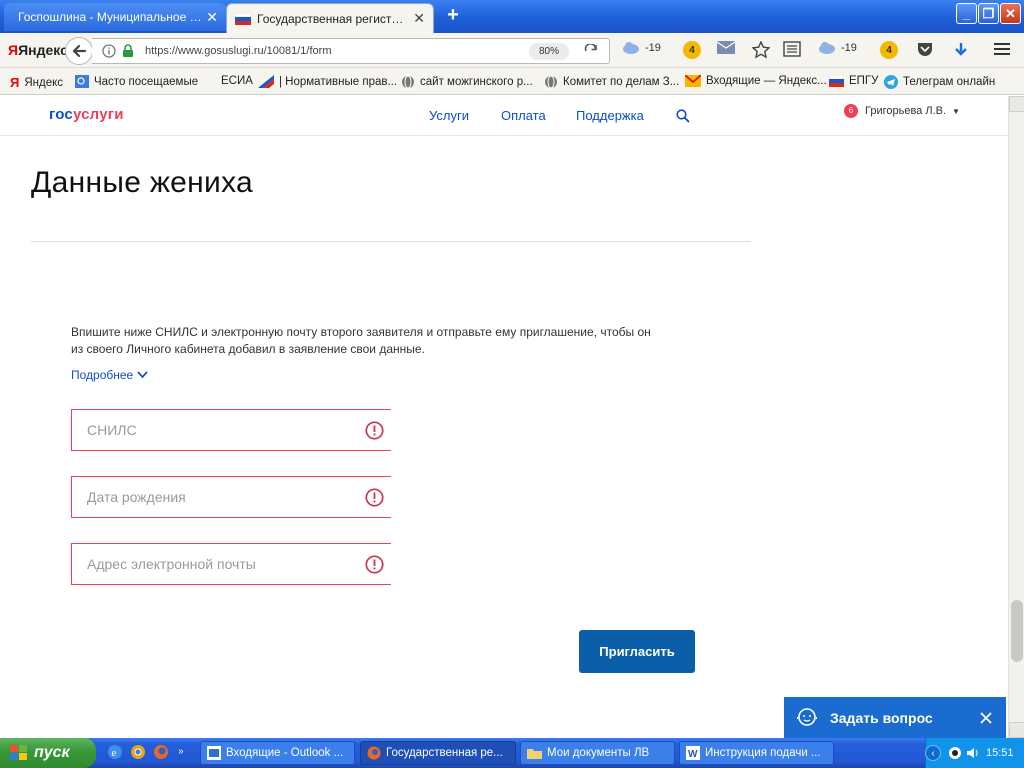 The height and width of the screenshot is (768, 1024). What do you see at coordinates (128, 51) in the screenshot?
I see `lock-icon` at bounding box center [128, 51].